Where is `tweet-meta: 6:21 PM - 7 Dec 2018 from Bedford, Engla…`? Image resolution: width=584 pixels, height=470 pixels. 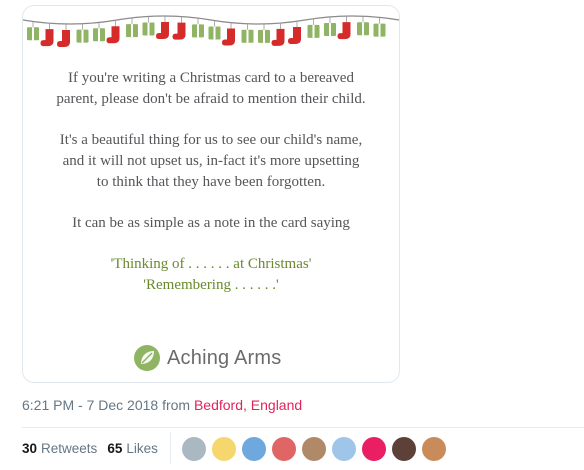 tweet-meta: 6:21 PM - 7 Dec 2018 from Bedford, Engla… is located at coordinates (162, 405).